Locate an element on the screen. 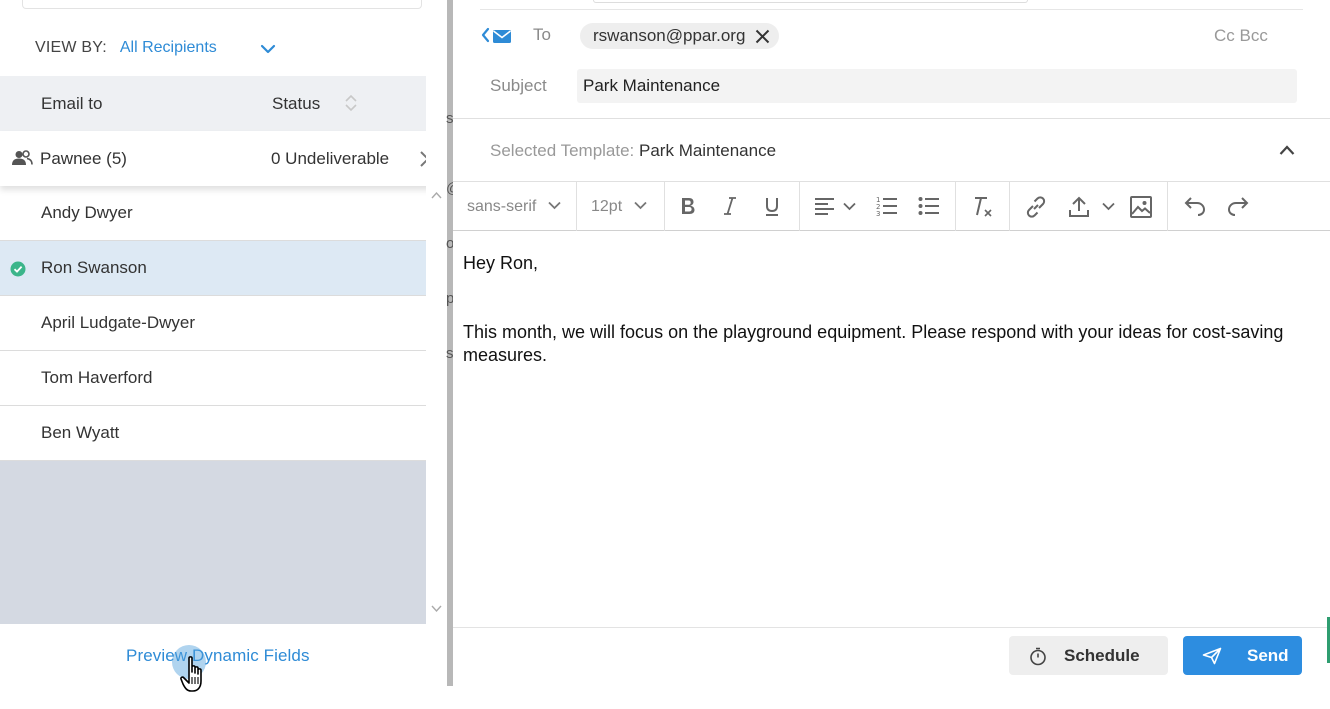 This screenshot has height=709, width=1330. undo-icon is located at coordinates (1195, 206).